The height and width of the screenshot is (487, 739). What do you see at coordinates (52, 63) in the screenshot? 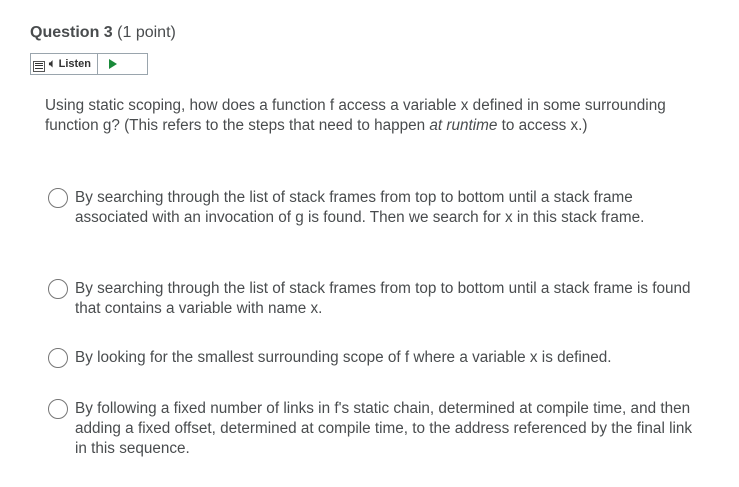
I see `speaker-icon: 🔈︎` at bounding box center [52, 63].